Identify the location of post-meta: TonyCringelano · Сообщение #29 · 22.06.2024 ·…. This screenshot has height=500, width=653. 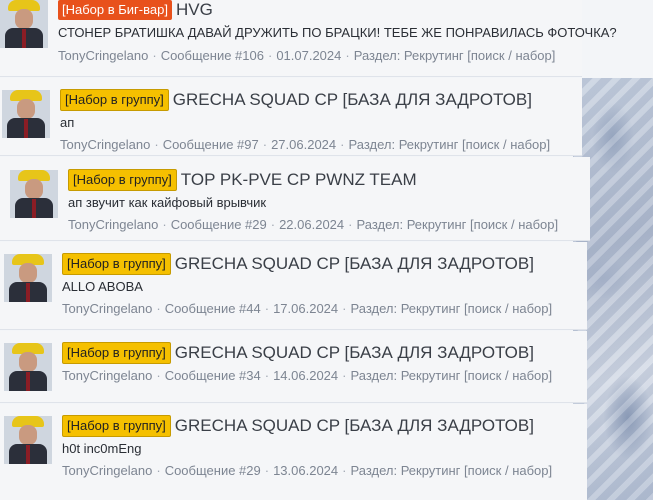
(313, 224).